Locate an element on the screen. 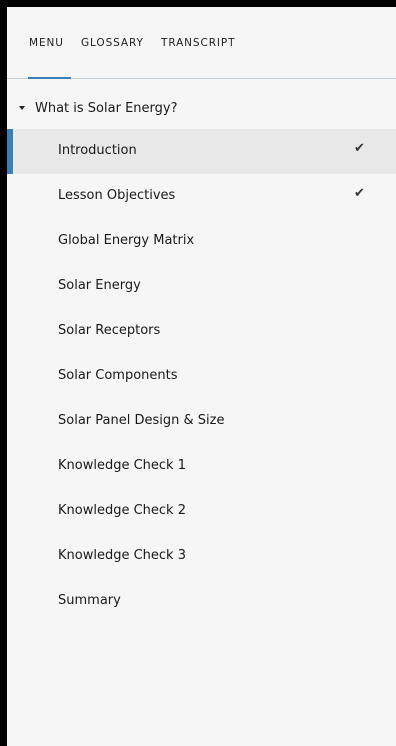 The height and width of the screenshot is (746, 396). lesson-item-label: Knowledge Check 1 is located at coordinates (122, 465).